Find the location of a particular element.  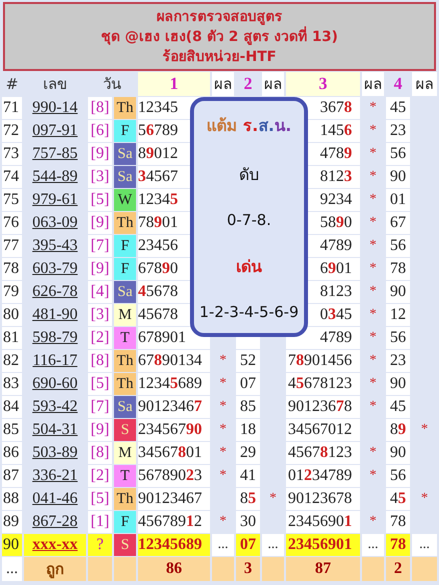

total-count: 2 is located at coordinates (398, 569).